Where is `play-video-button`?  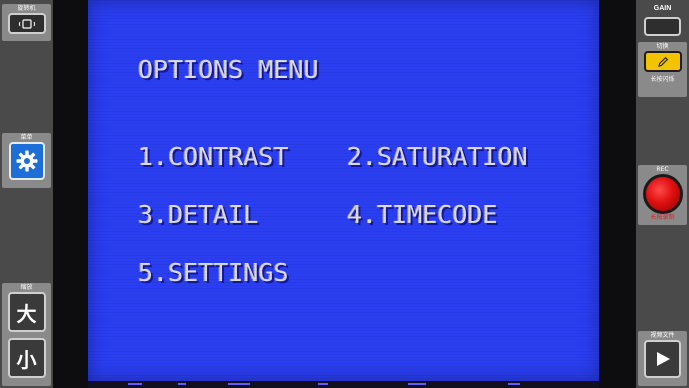
play-video-button is located at coordinates (662, 359).